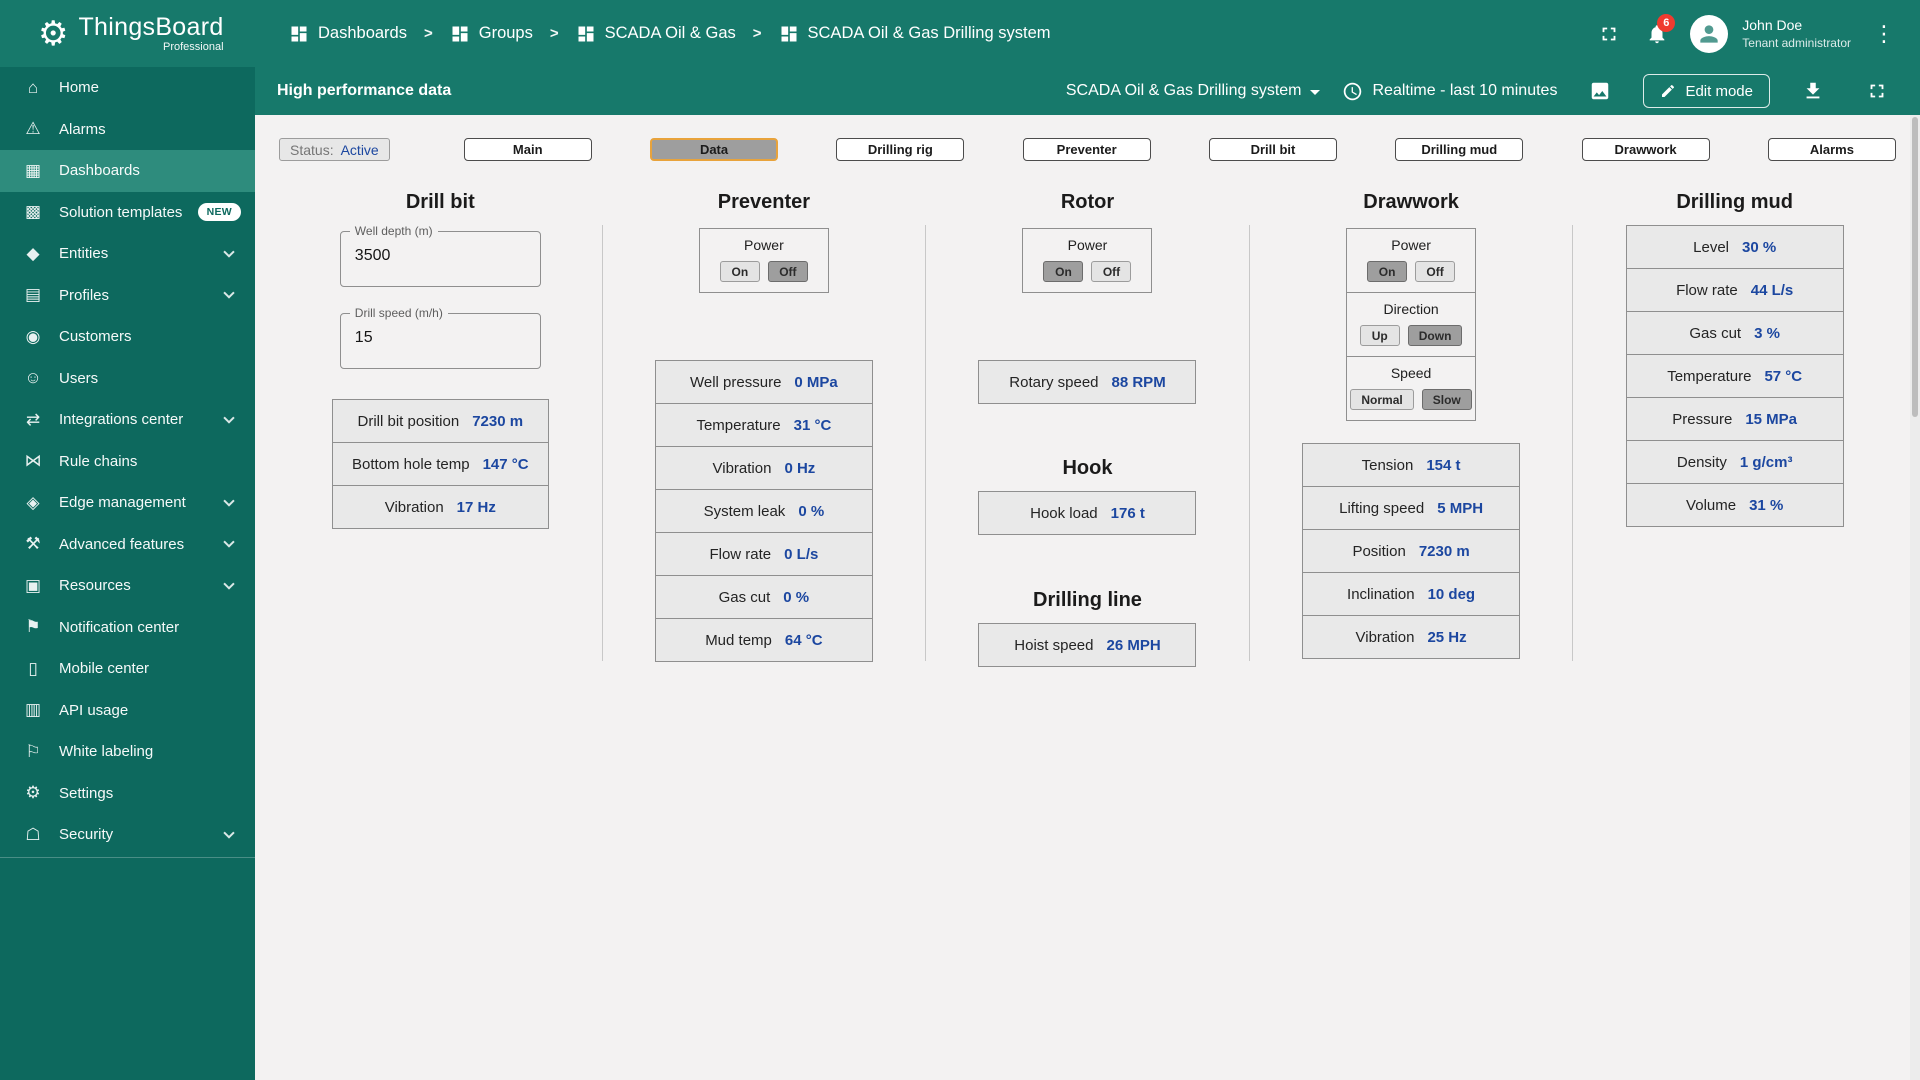 The width and height of the screenshot is (1920, 1080). Describe the element at coordinates (1382, 399) in the screenshot. I see `drawwork-speed-normal-button: Normal` at that location.